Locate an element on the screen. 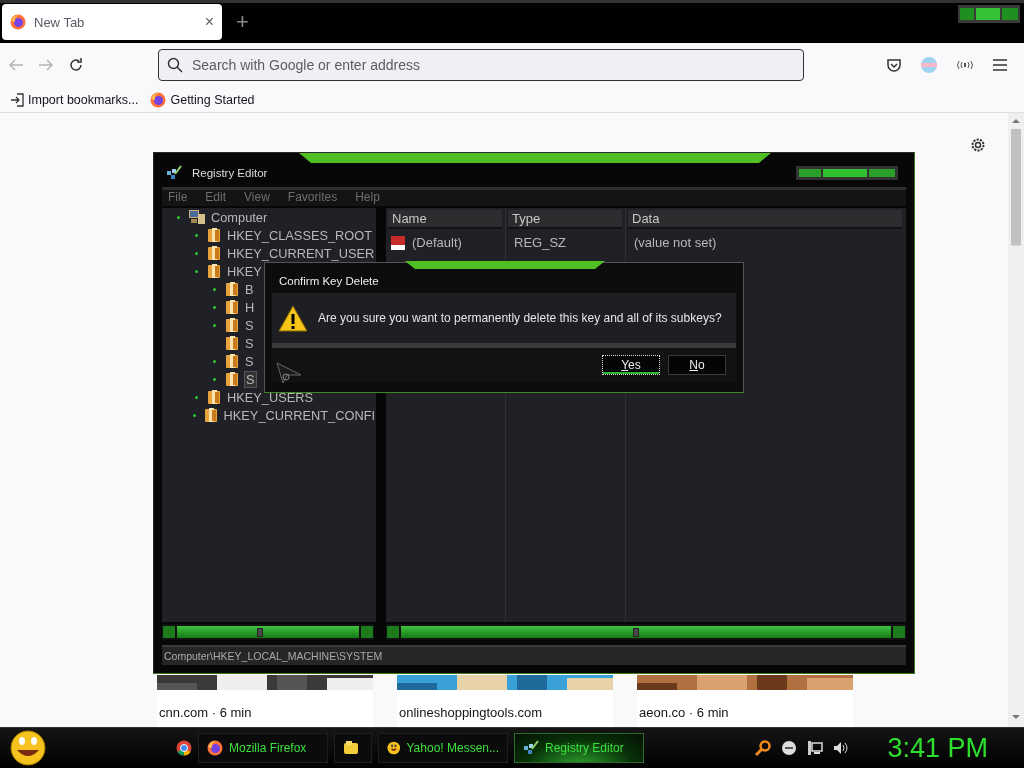  minus-circle-icon is located at coordinates (789, 748).